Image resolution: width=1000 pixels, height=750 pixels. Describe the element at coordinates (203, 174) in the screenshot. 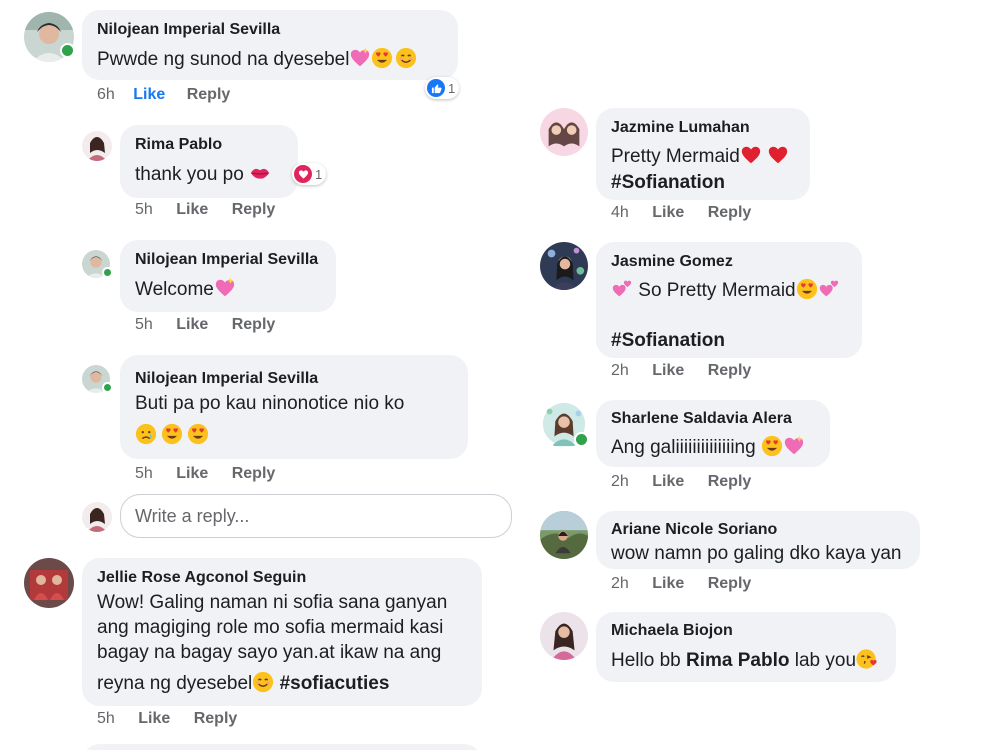

I see `comment-text: thank you po` at that location.